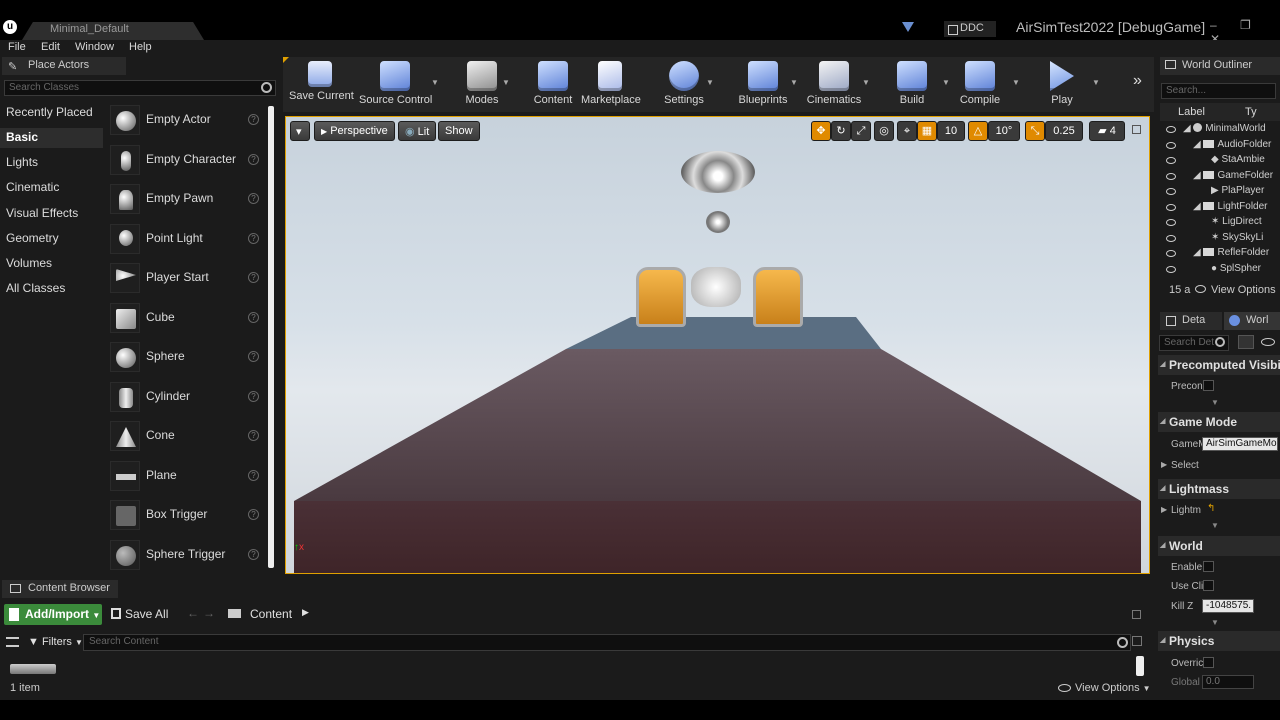 Image resolution: width=1280 pixels, height=720 pixels. Describe the element at coordinates (718, 172) in the screenshot. I see `sky-sphere-icon` at that location.